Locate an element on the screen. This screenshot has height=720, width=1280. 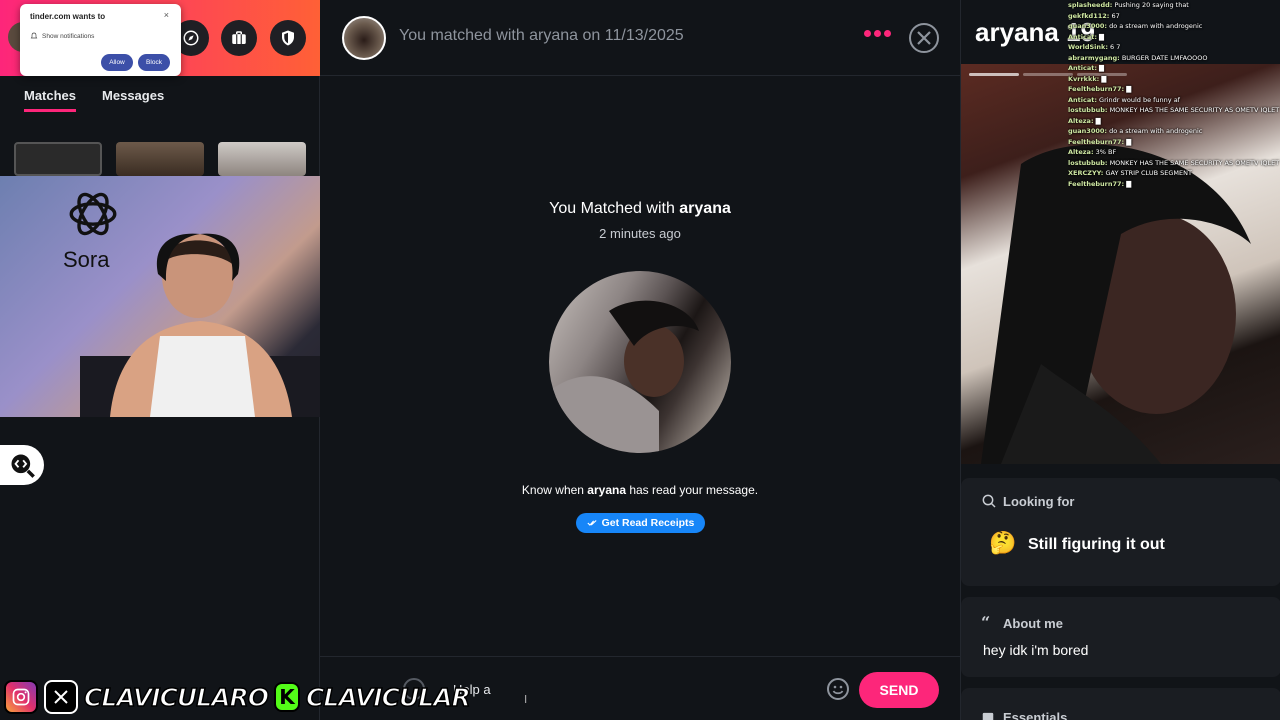
get-read-receipts-button: Get Read Receipts is located at coordinates (640, 523).